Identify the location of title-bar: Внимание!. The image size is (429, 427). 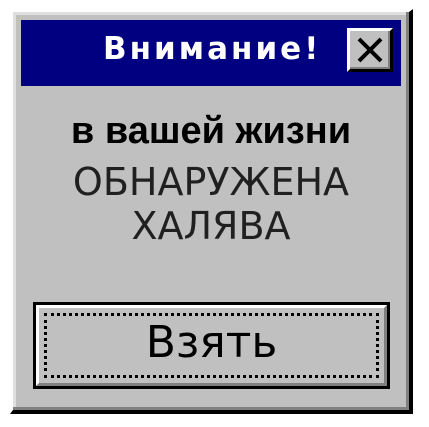
(211, 53).